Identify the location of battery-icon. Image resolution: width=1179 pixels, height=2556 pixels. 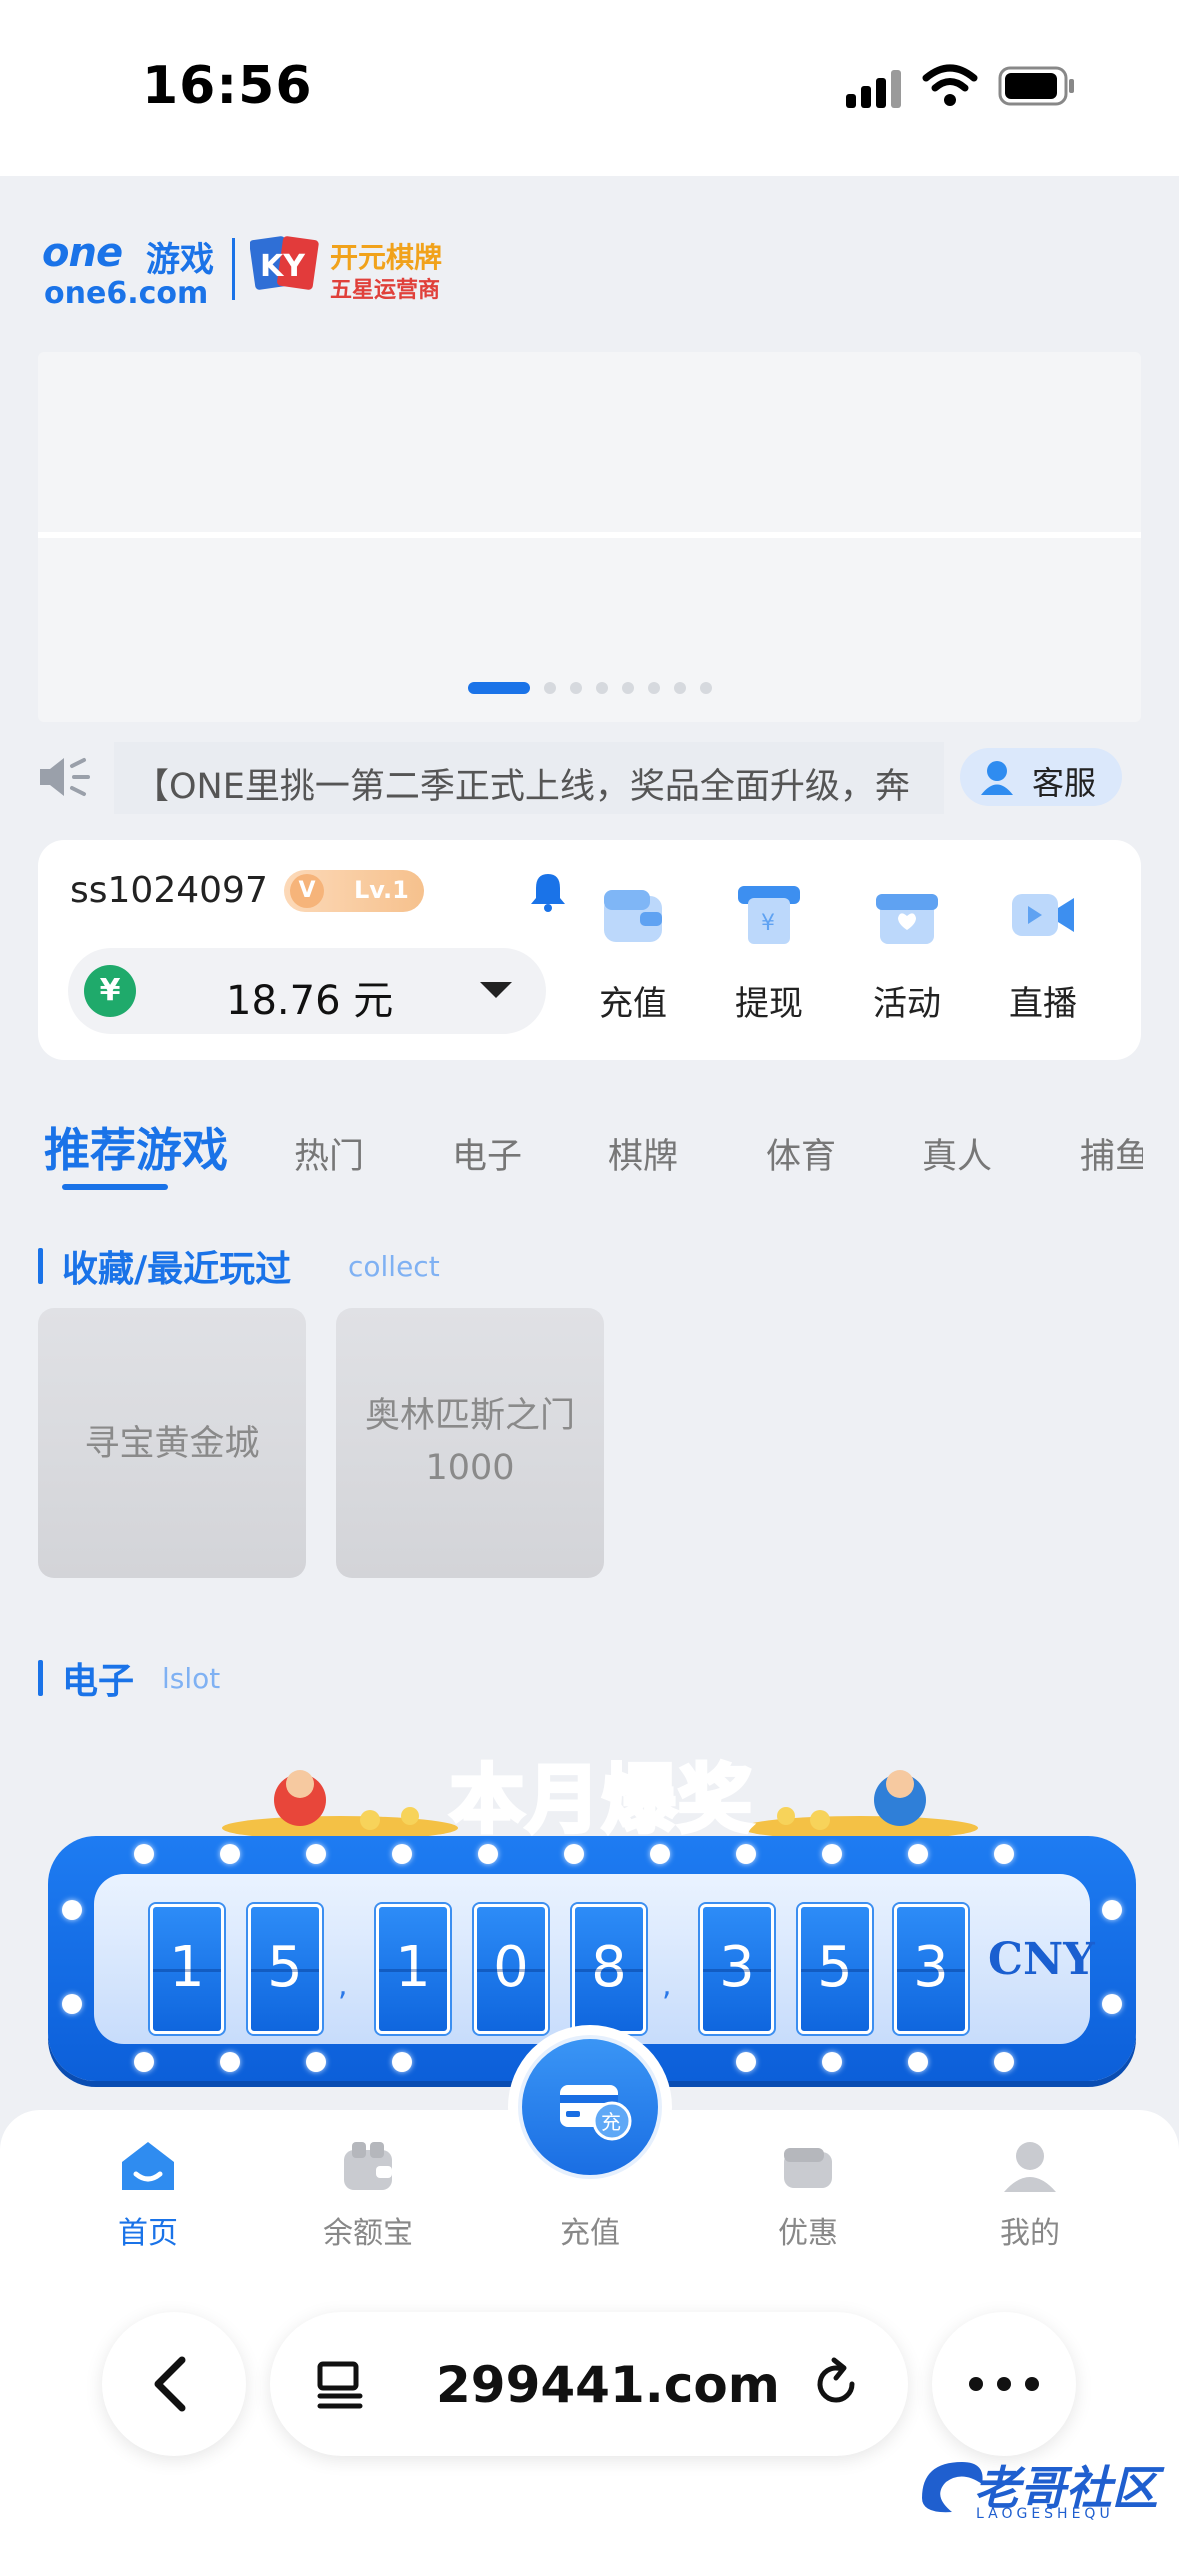
(1036, 86).